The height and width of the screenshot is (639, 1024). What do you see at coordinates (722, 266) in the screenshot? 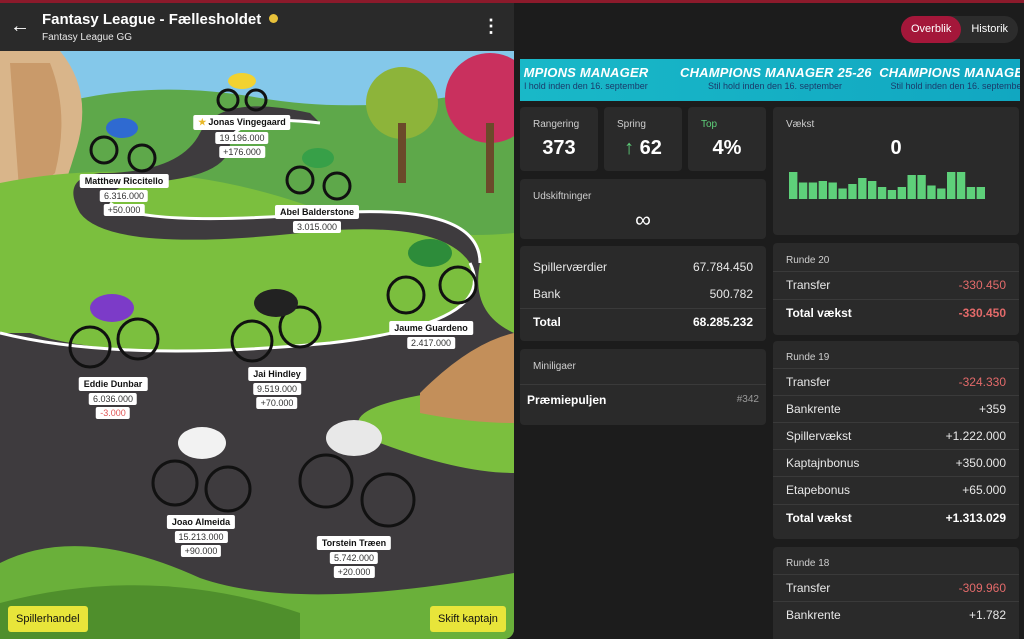
I see `value-row-value: 67.784.450` at bounding box center [722, 266].